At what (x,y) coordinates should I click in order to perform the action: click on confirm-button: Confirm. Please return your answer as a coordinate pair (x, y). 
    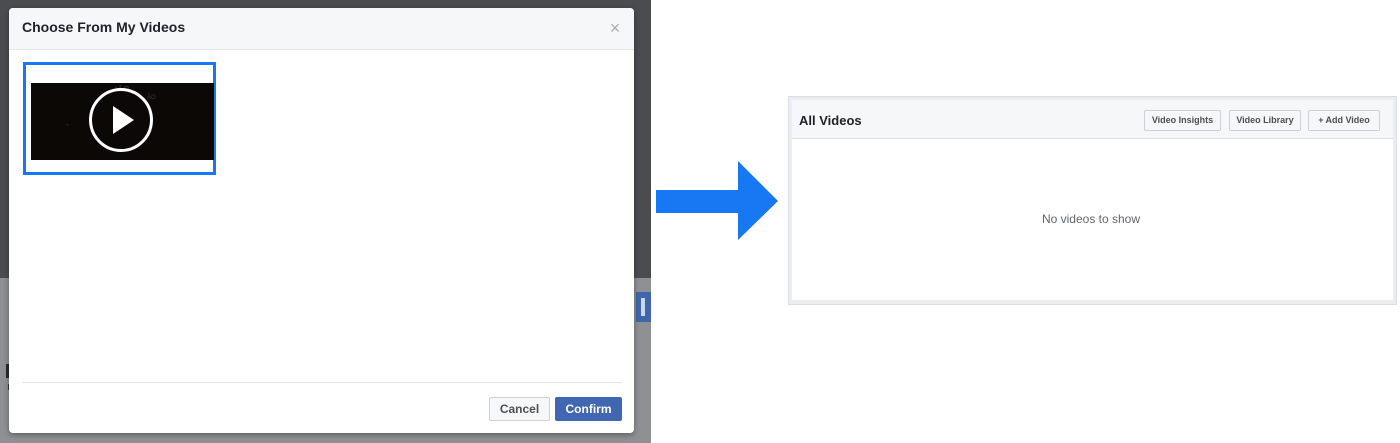
    Looking at the image, I should click on (588, 409).